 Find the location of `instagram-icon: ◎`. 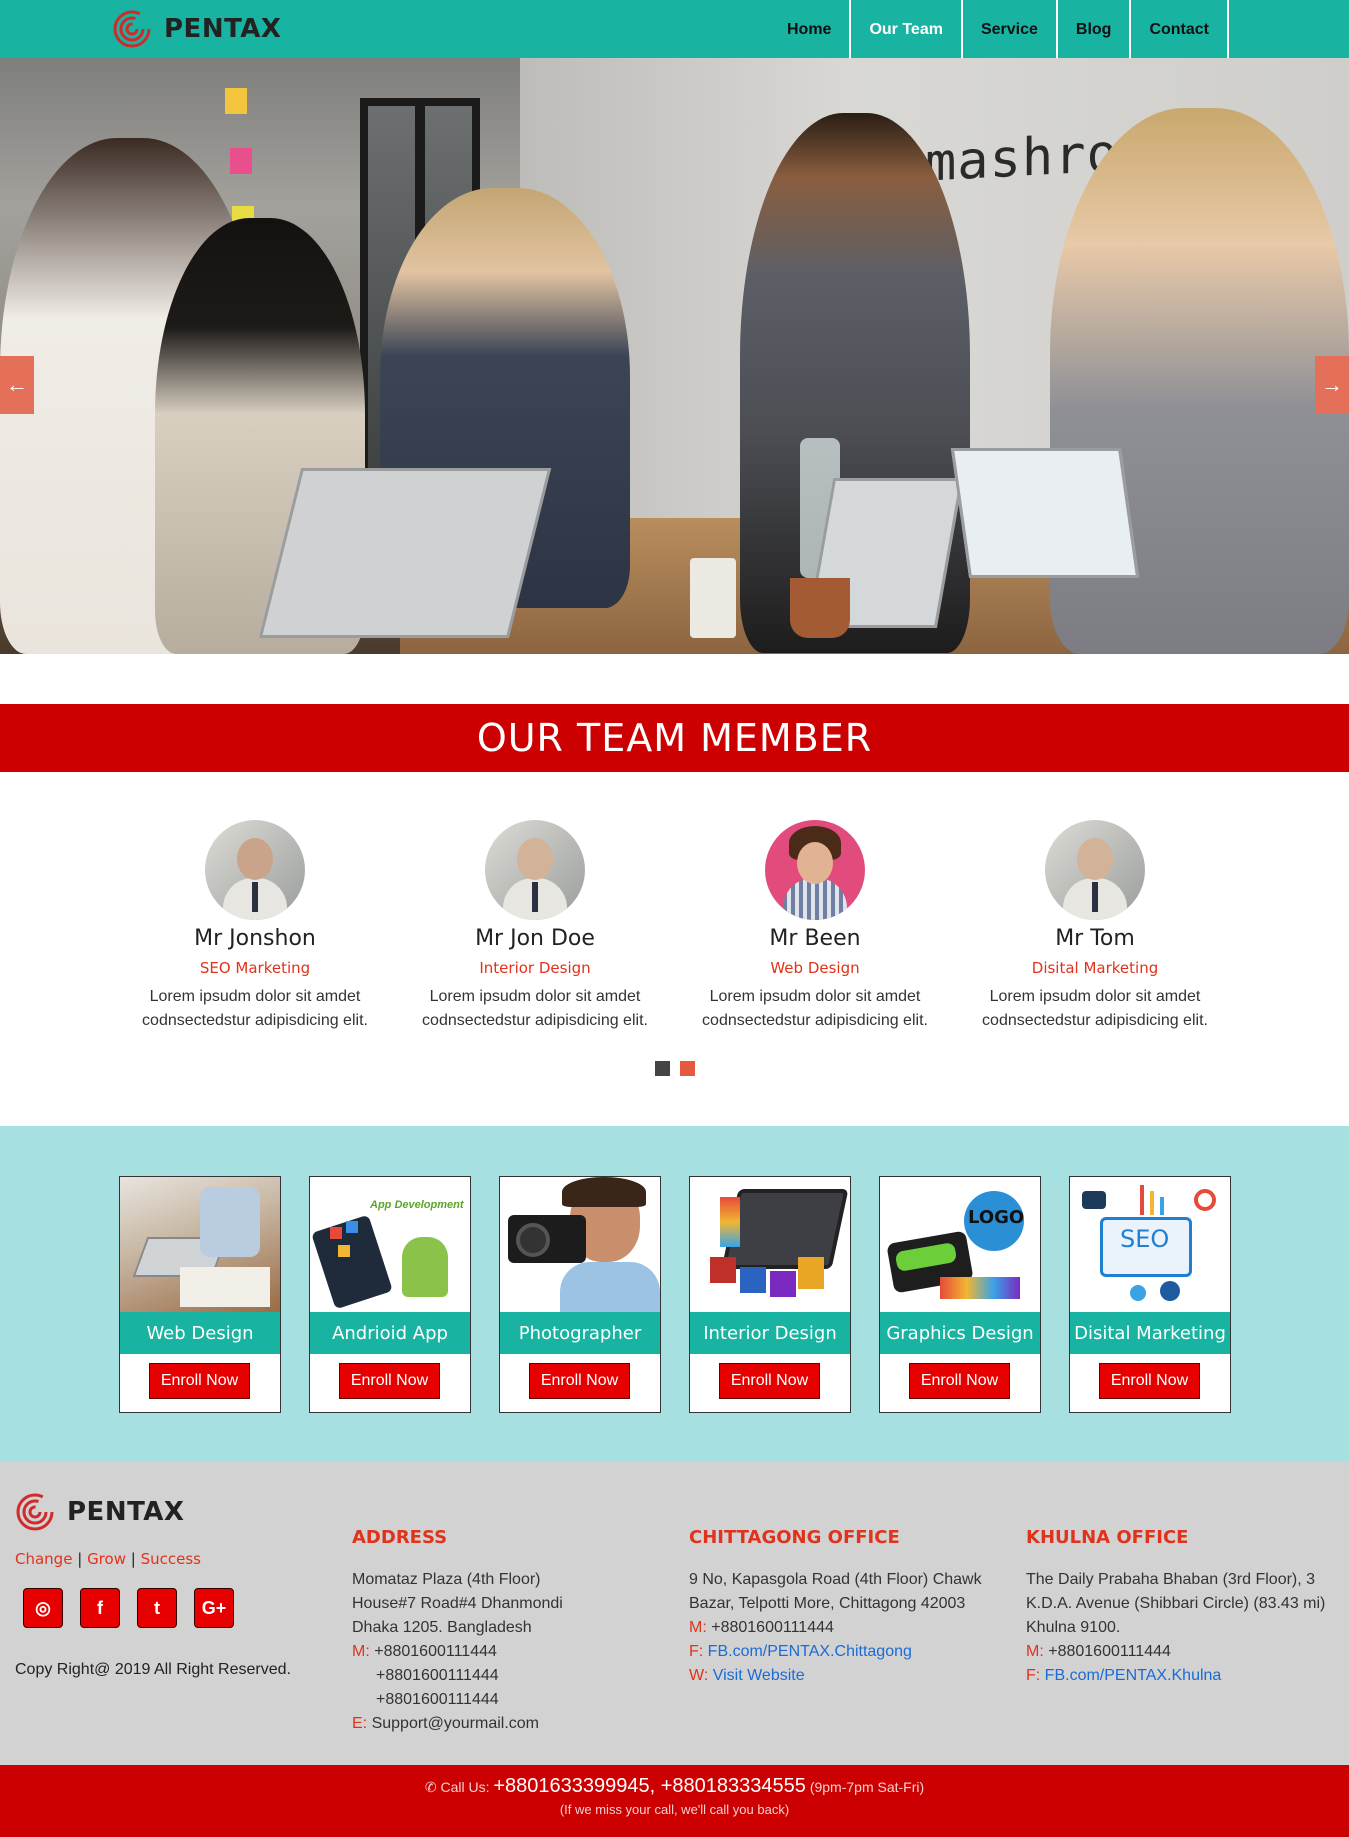

instagram-icon: ◎ is located at coordinates (43, 1608).